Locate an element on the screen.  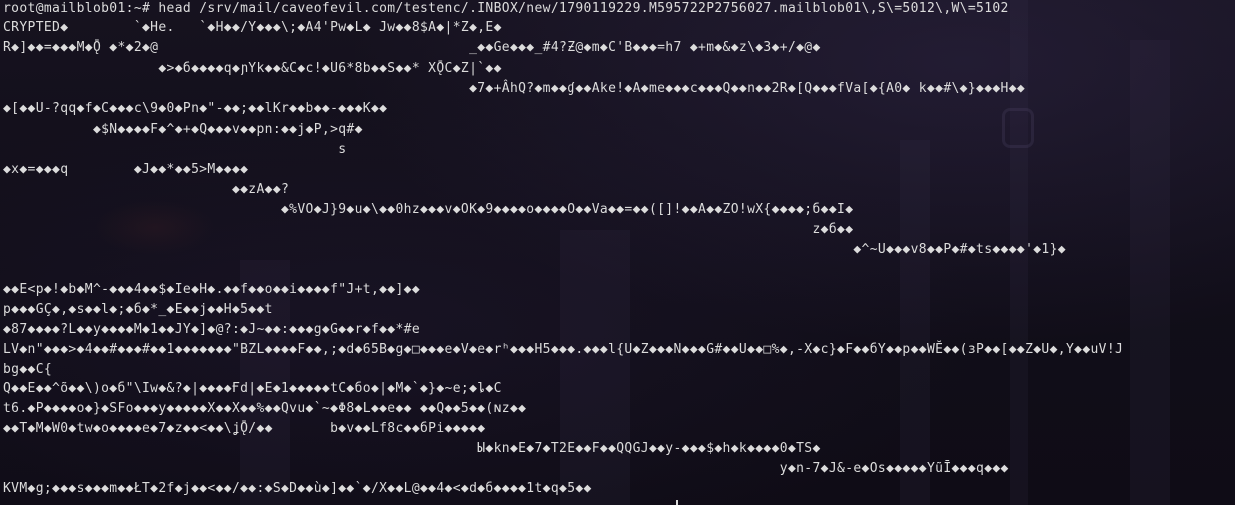
terminal-cursor is located at coordinates (677, 502).